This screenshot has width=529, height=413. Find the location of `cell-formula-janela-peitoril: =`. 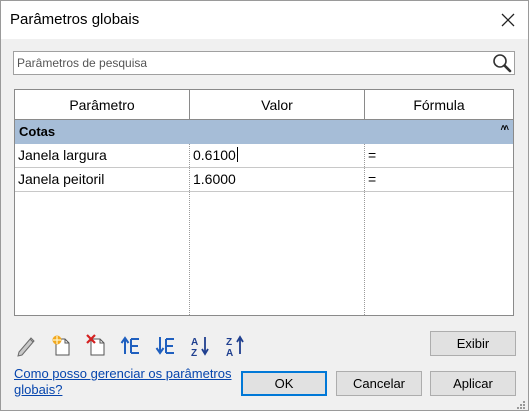

cell-formula-janela-peitoril: = is located at coordinates (439, 180).